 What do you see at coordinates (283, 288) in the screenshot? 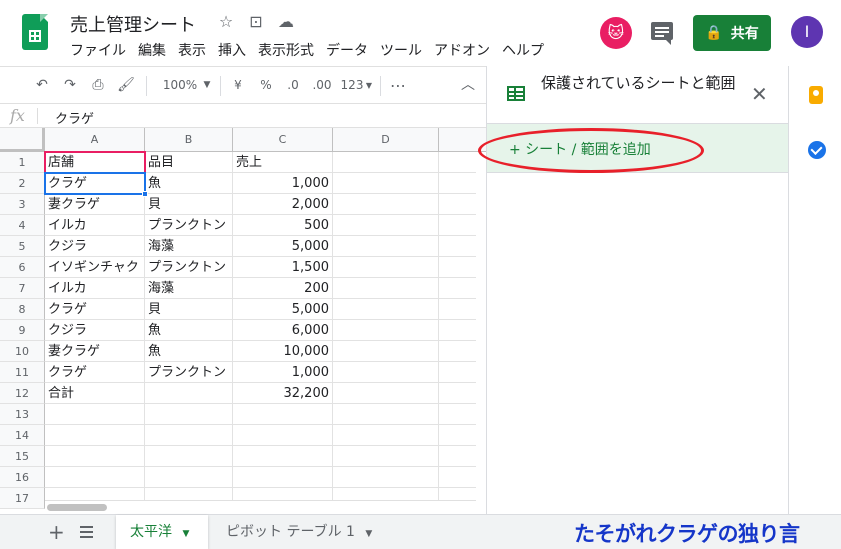
I see `cell-c7: 200` at bounding box center [283, 288].